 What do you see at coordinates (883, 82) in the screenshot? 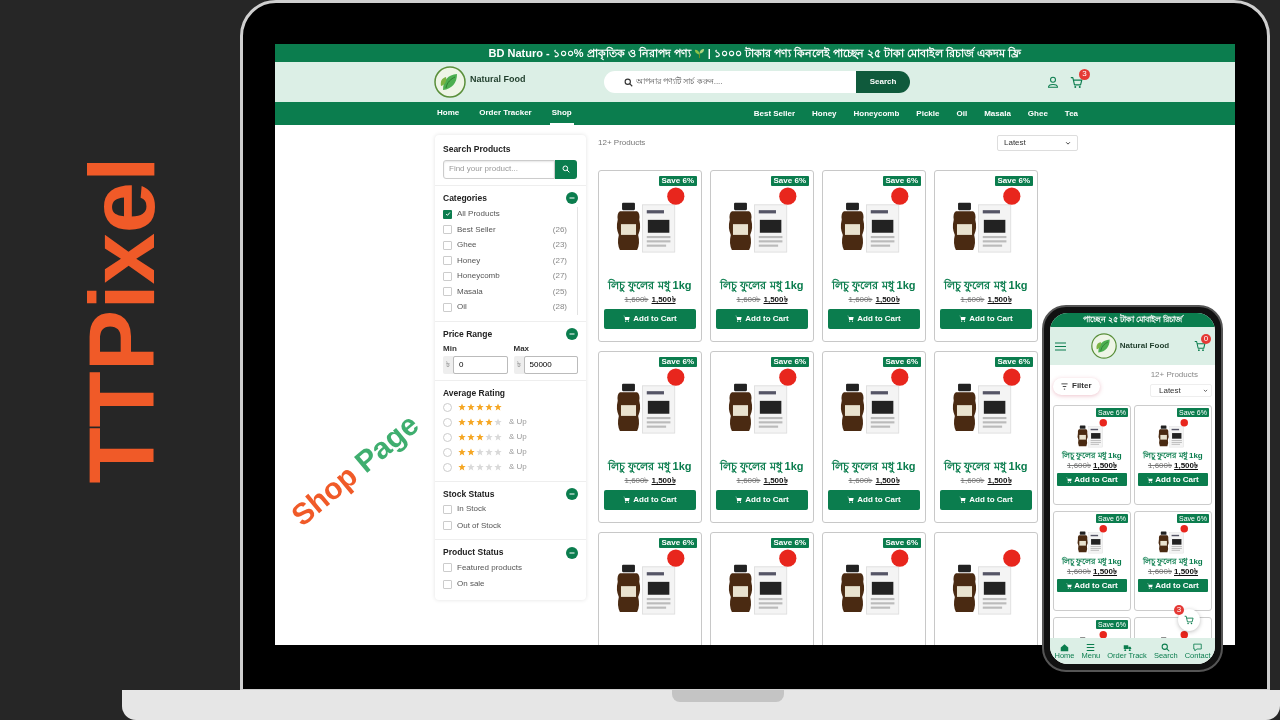
I see `search-button: Search` at bounding box center [883, 82].